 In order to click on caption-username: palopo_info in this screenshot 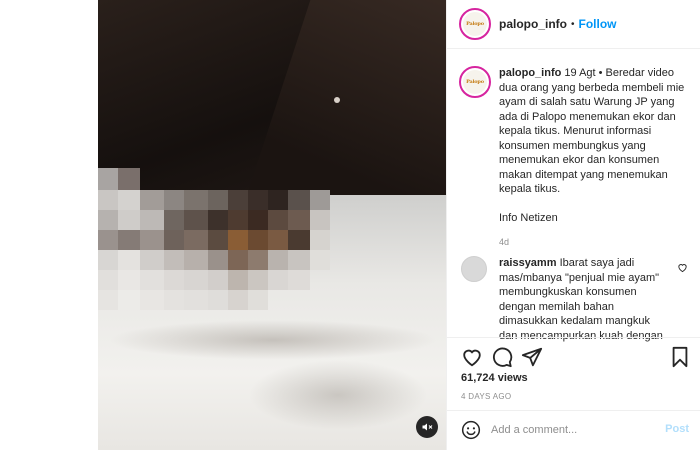, I will do `click(530, 73)`.